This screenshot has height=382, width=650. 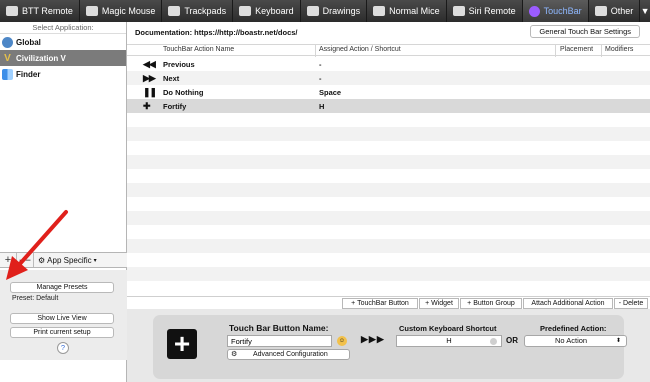 I want to click on shortcut-label: Custom Keyboard Shortcut, so click(x=448, y=328).